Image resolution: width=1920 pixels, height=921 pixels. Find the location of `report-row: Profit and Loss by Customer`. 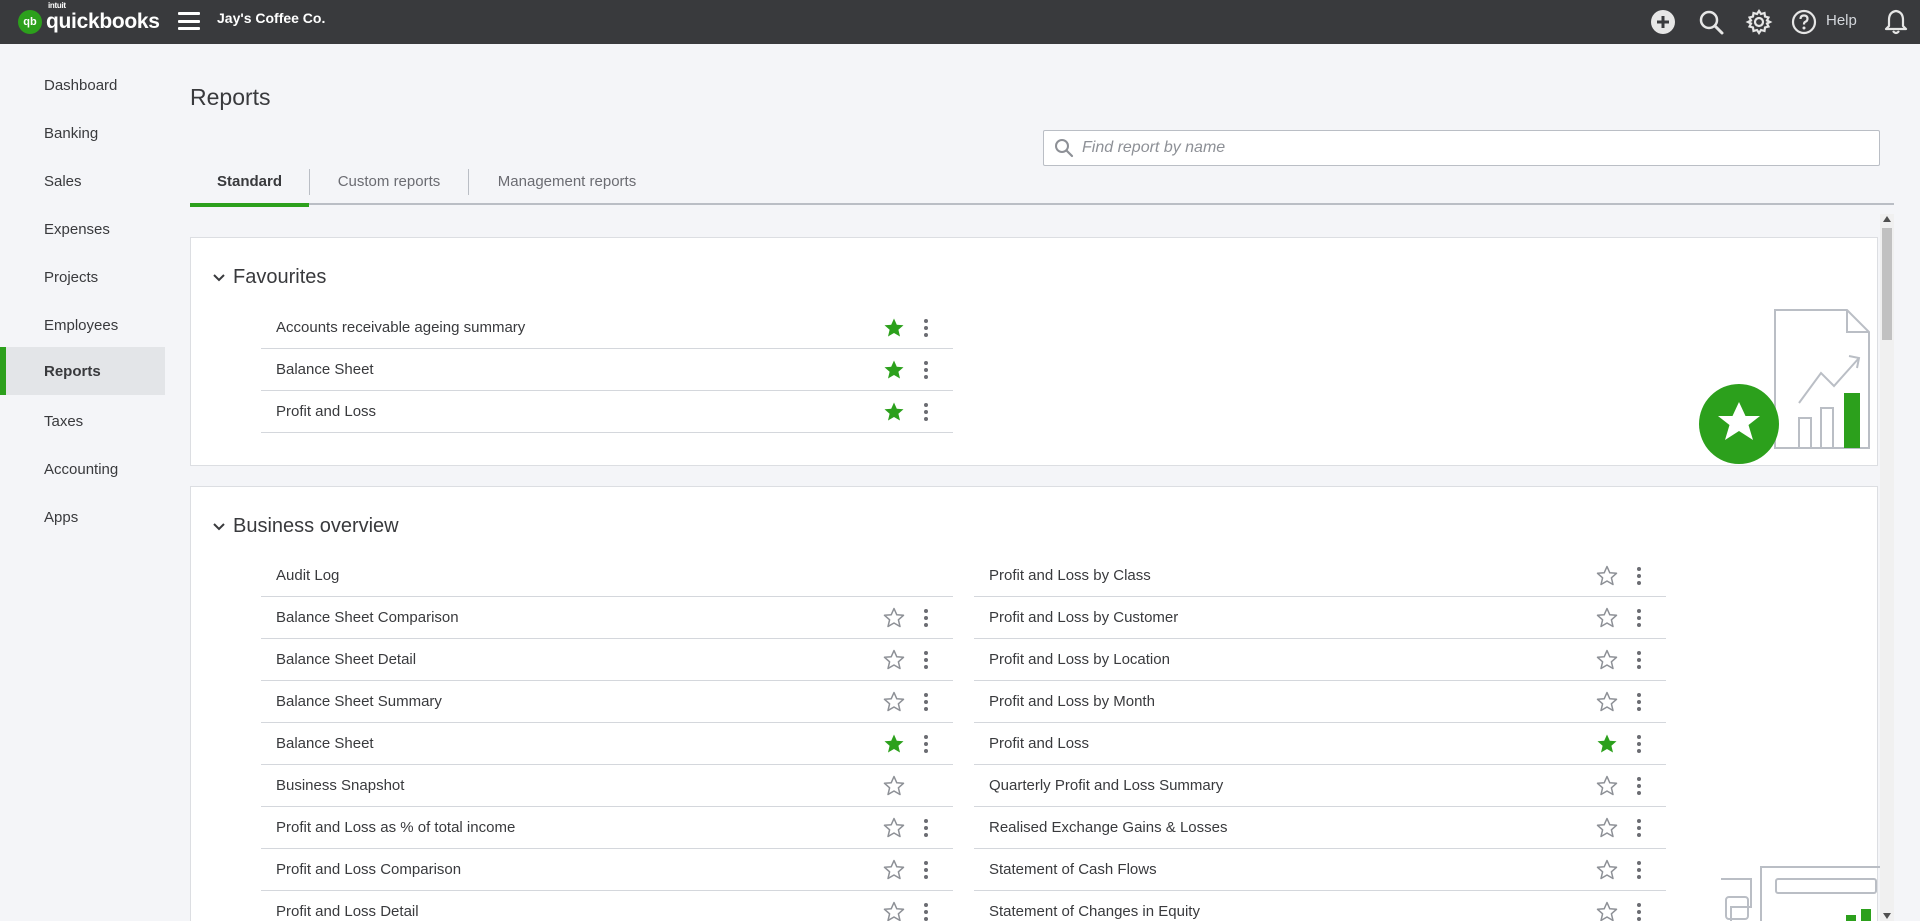

report-row: Profit and Loss by Customer is located at coordinates (1320, 618).